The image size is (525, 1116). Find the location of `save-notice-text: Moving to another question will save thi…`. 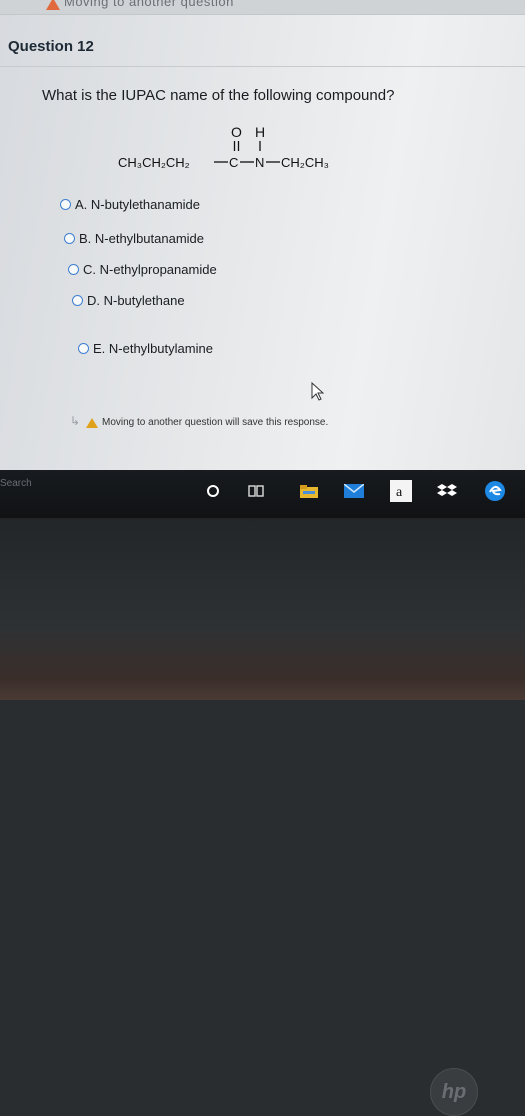

save-notice-text: Moving to another question will save thi… is located at coordinates (215, 422).